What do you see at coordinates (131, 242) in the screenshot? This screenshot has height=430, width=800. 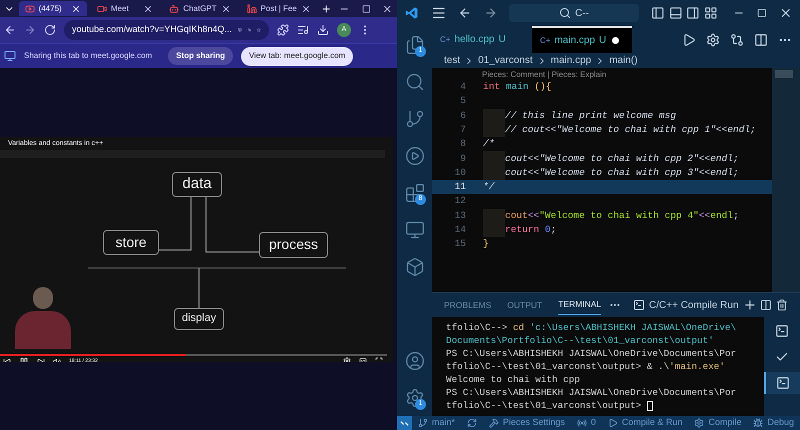 I see `diagram-node: store` at bounding box center [131, 242].